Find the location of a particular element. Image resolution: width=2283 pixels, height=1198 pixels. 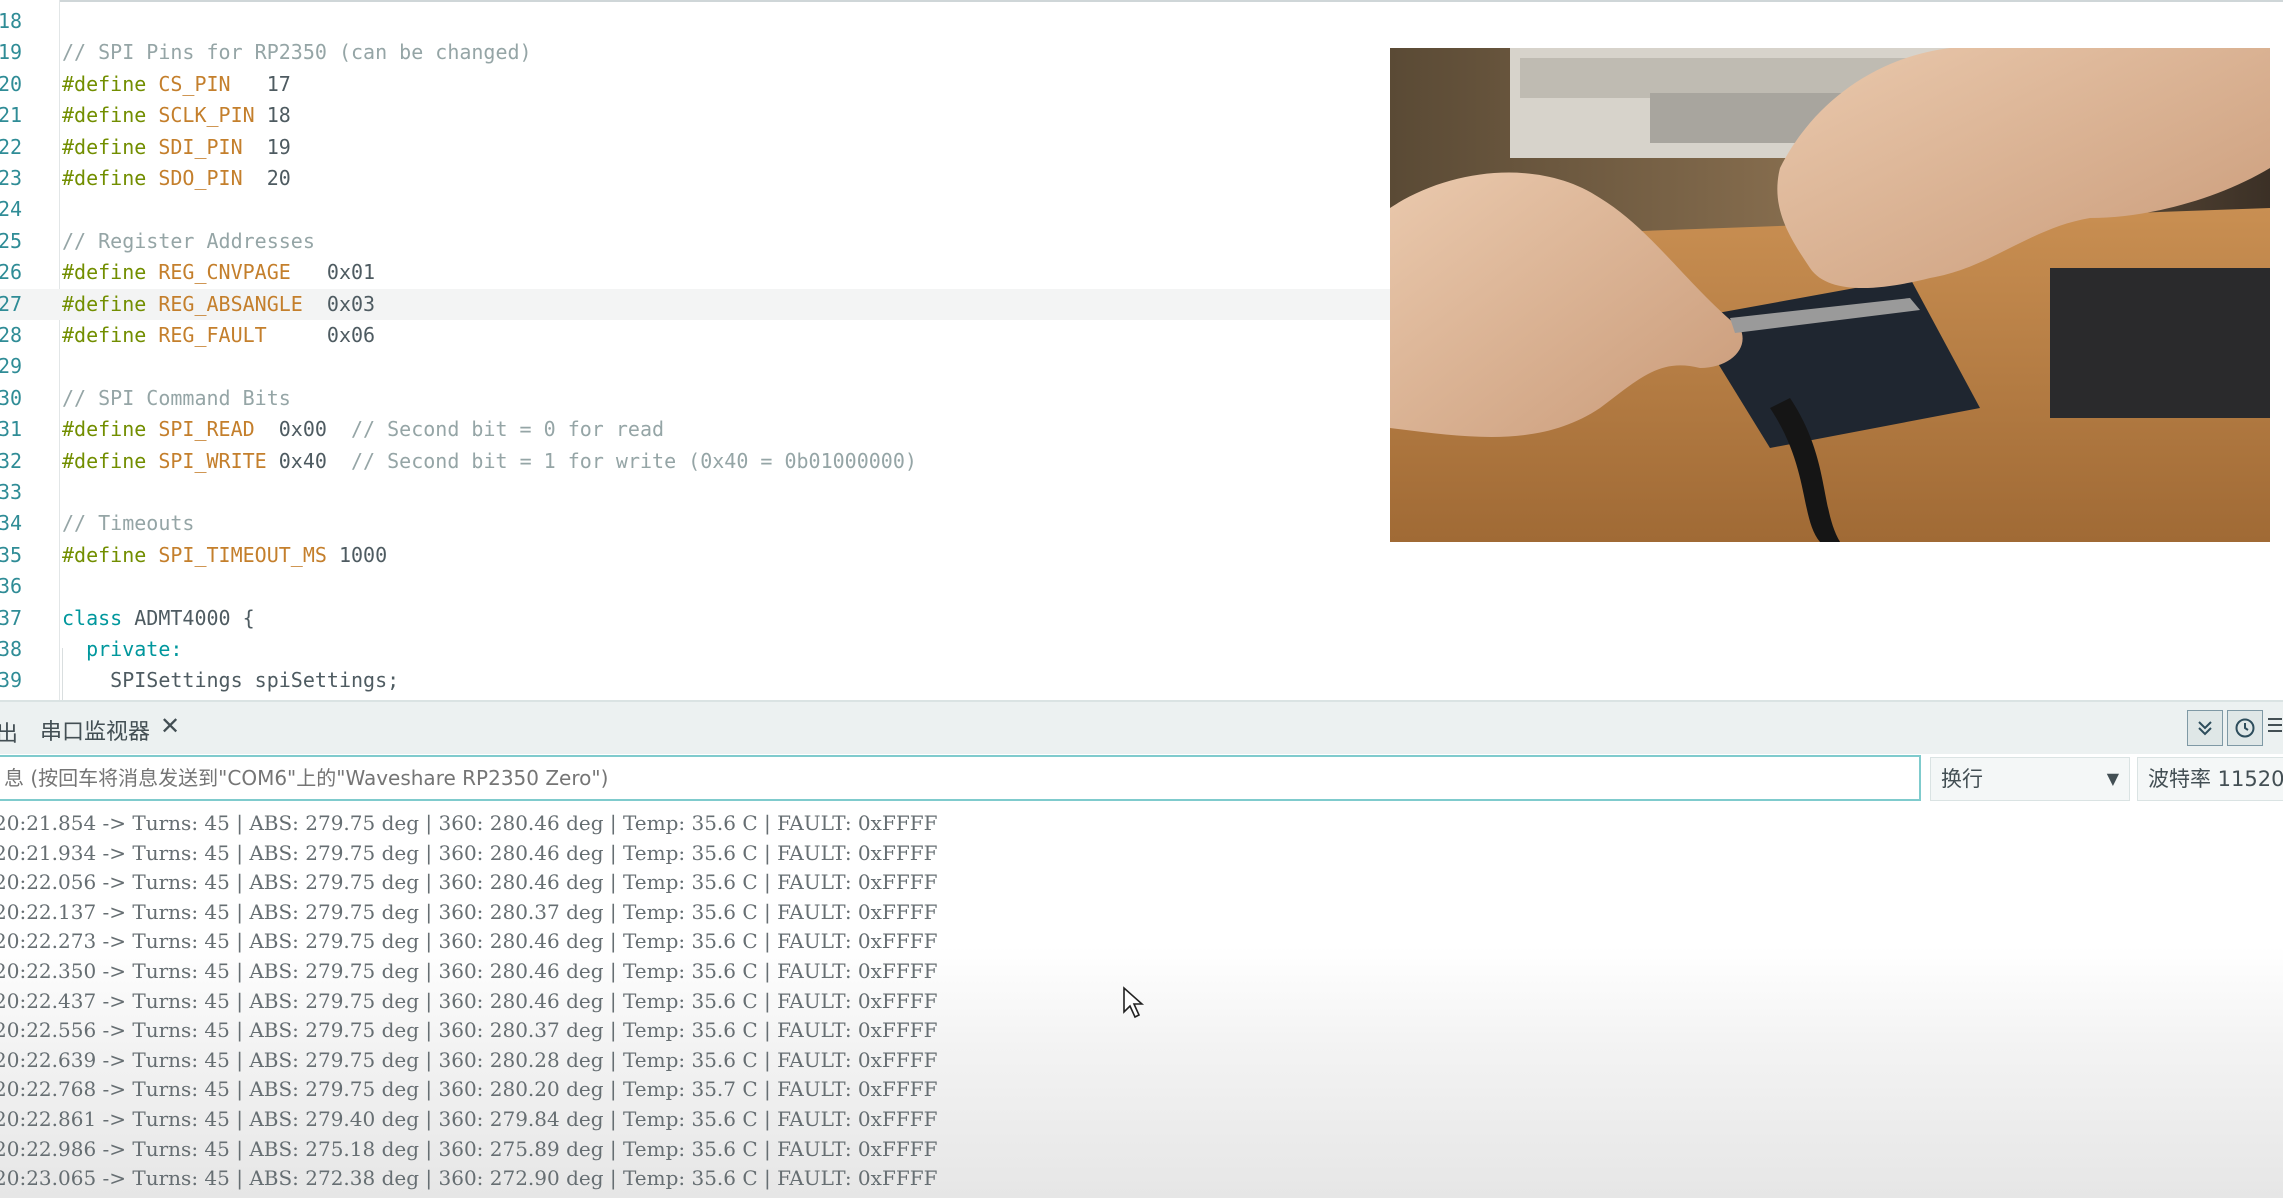

baud-rate-value: 波特率 115200 is located at coordinates (2215, 779).